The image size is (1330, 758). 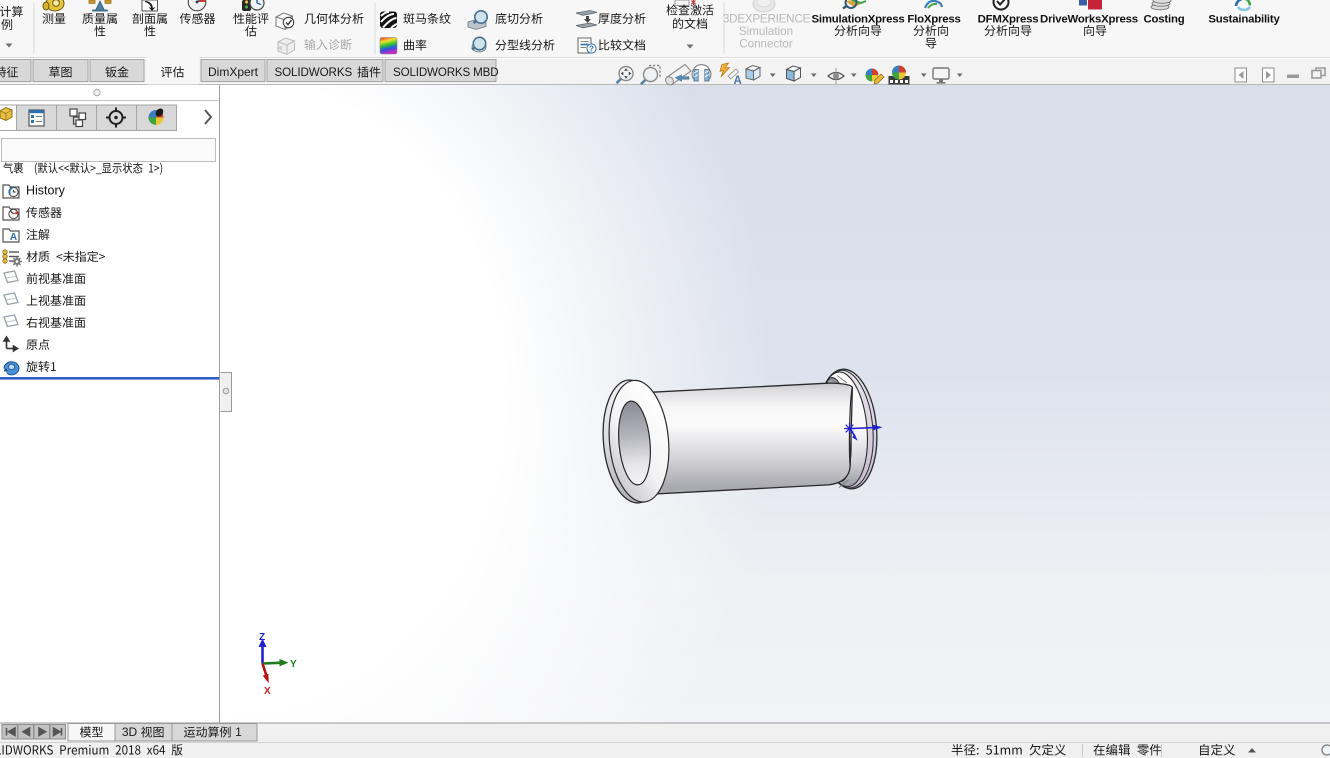 What do you see at coordinates (130, 732) in the screenshot?
I see `svg-text: 3D` at bounding box center [130, 732].